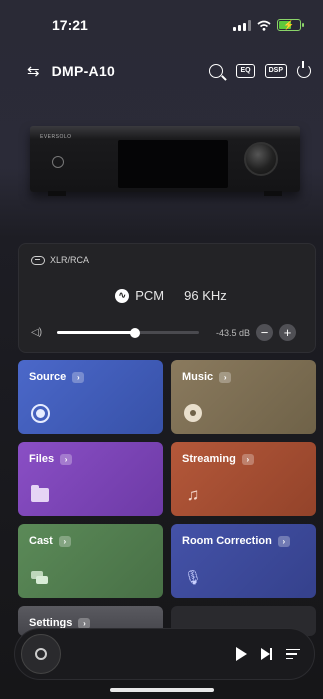  I want to click on device-image: EVERSOLO, so click(165, 161).